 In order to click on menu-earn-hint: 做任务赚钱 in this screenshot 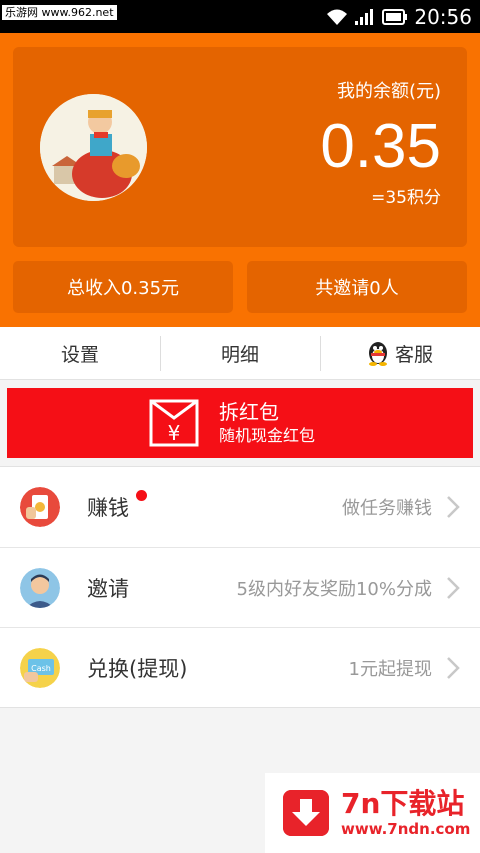, I will do `click(387, 508)`.